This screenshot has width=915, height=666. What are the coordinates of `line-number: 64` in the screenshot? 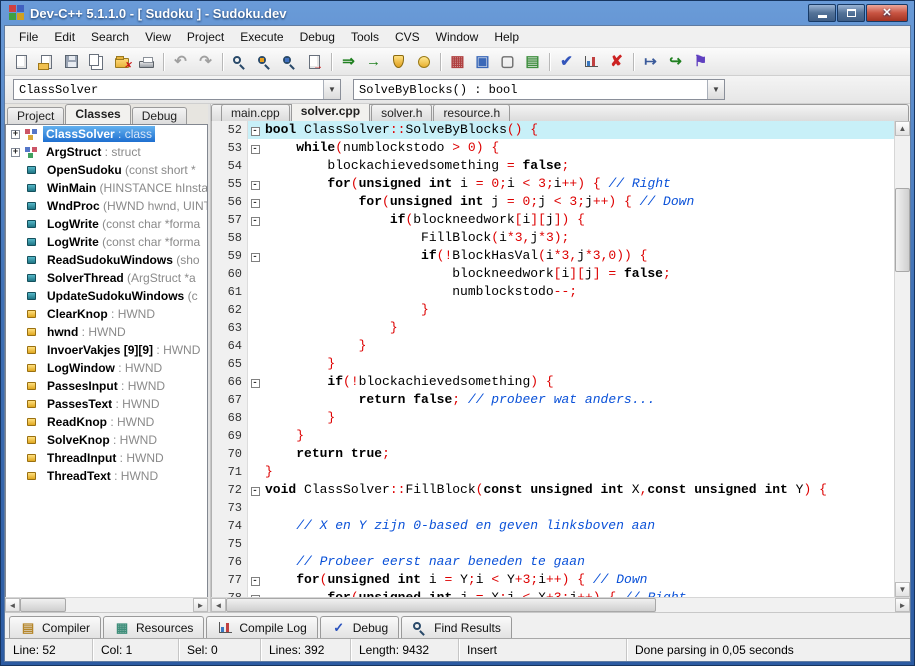 It's located at (230, 346).